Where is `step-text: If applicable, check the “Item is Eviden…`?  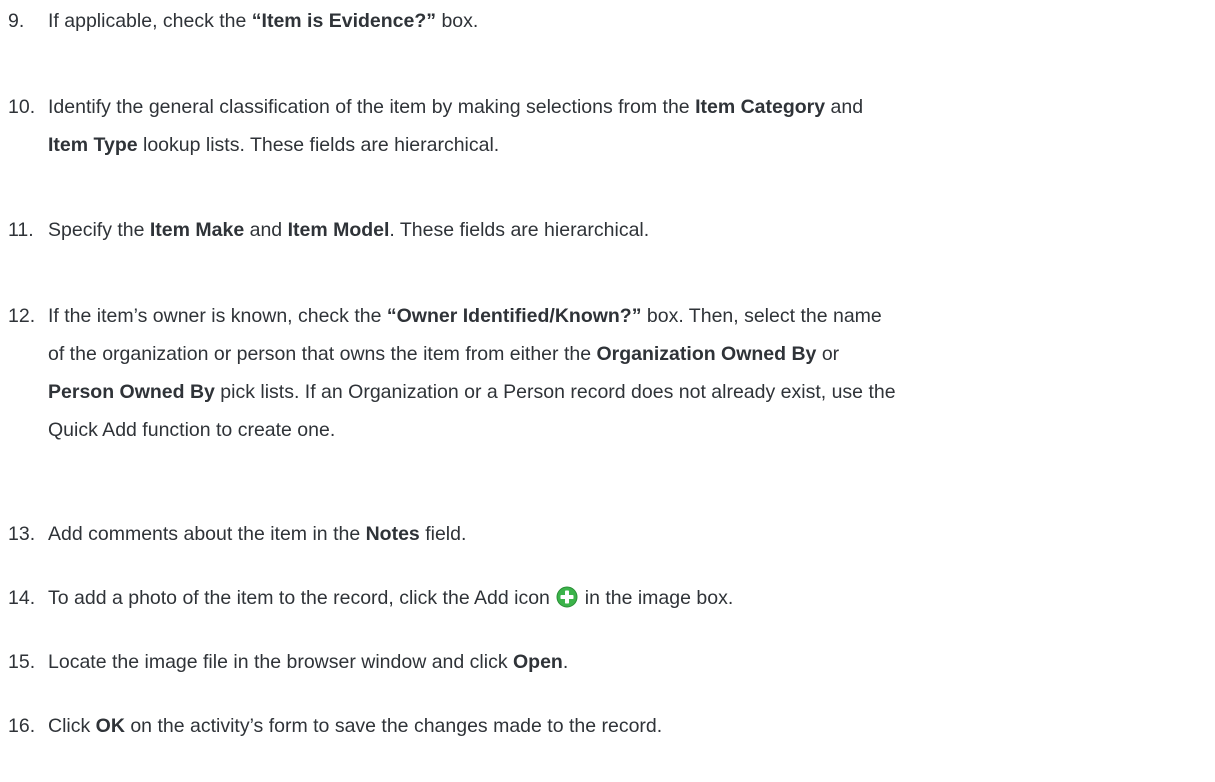
step-text: If applicable, check the “Item is Eviden… is located at coordinates (618, 21).